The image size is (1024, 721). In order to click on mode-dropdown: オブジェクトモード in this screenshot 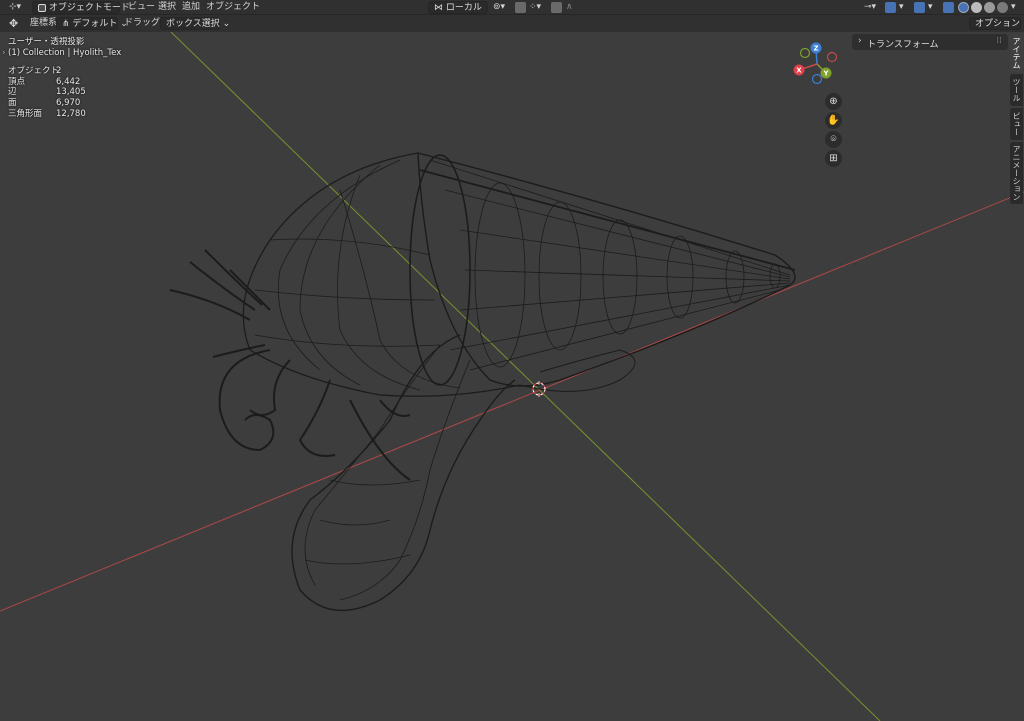, I will do `click(81, 7)`.